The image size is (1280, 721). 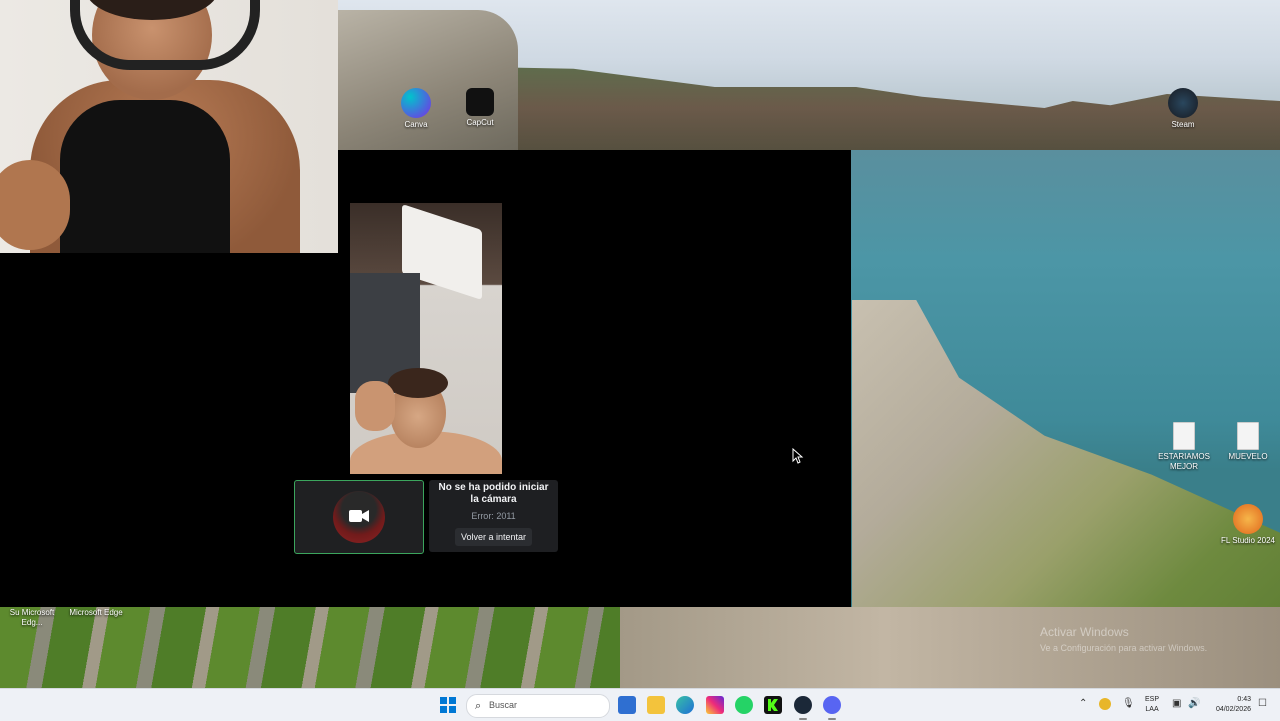 I want to click on file-explorer-icon, so click(x=656, y=705).